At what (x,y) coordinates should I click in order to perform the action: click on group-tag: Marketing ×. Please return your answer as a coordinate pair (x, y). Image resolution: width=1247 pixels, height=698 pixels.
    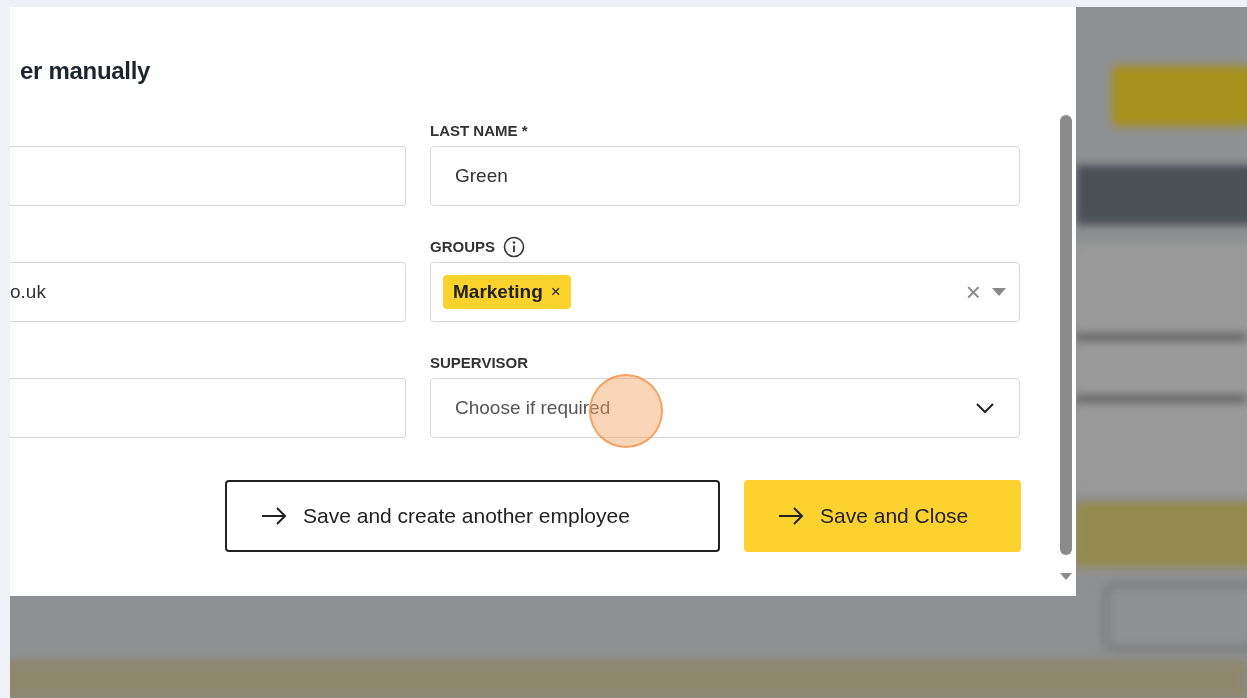
    Looking at the image, I should click on (507, 292).